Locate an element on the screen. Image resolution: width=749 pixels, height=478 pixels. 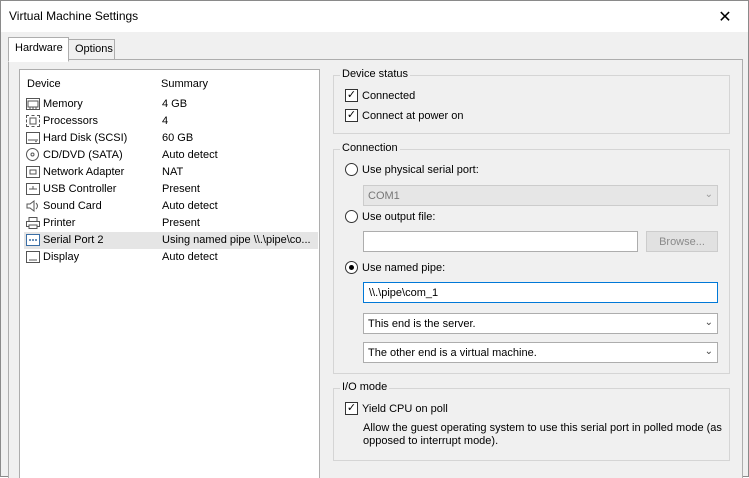
device-name: CD/DVD (SATA) is located at coordinates (83, 155).